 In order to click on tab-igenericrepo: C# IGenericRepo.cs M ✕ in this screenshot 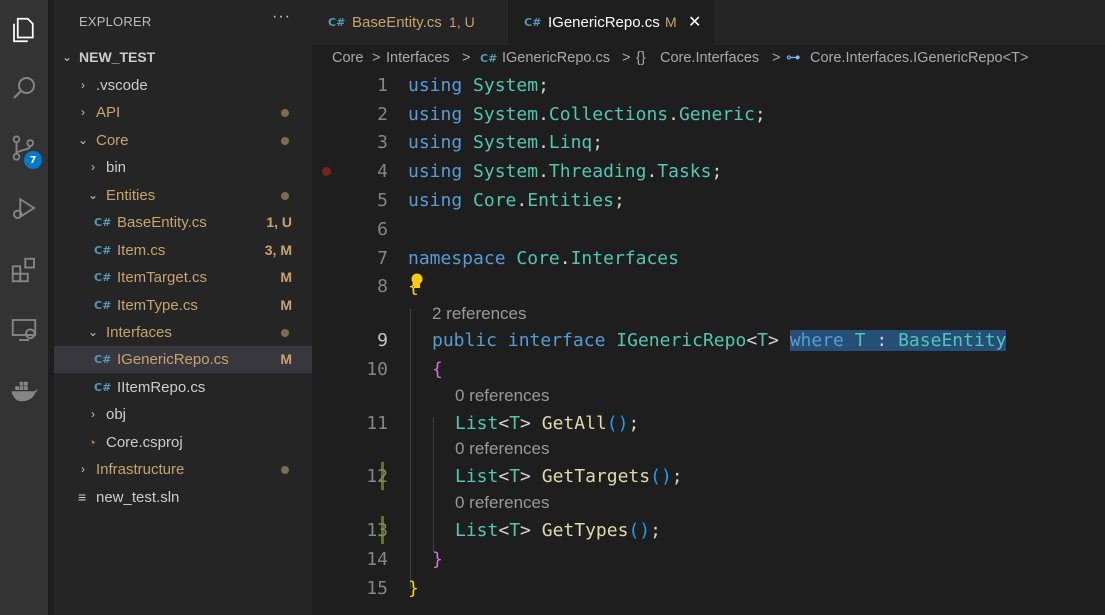, I will do `click(611, 22)`.